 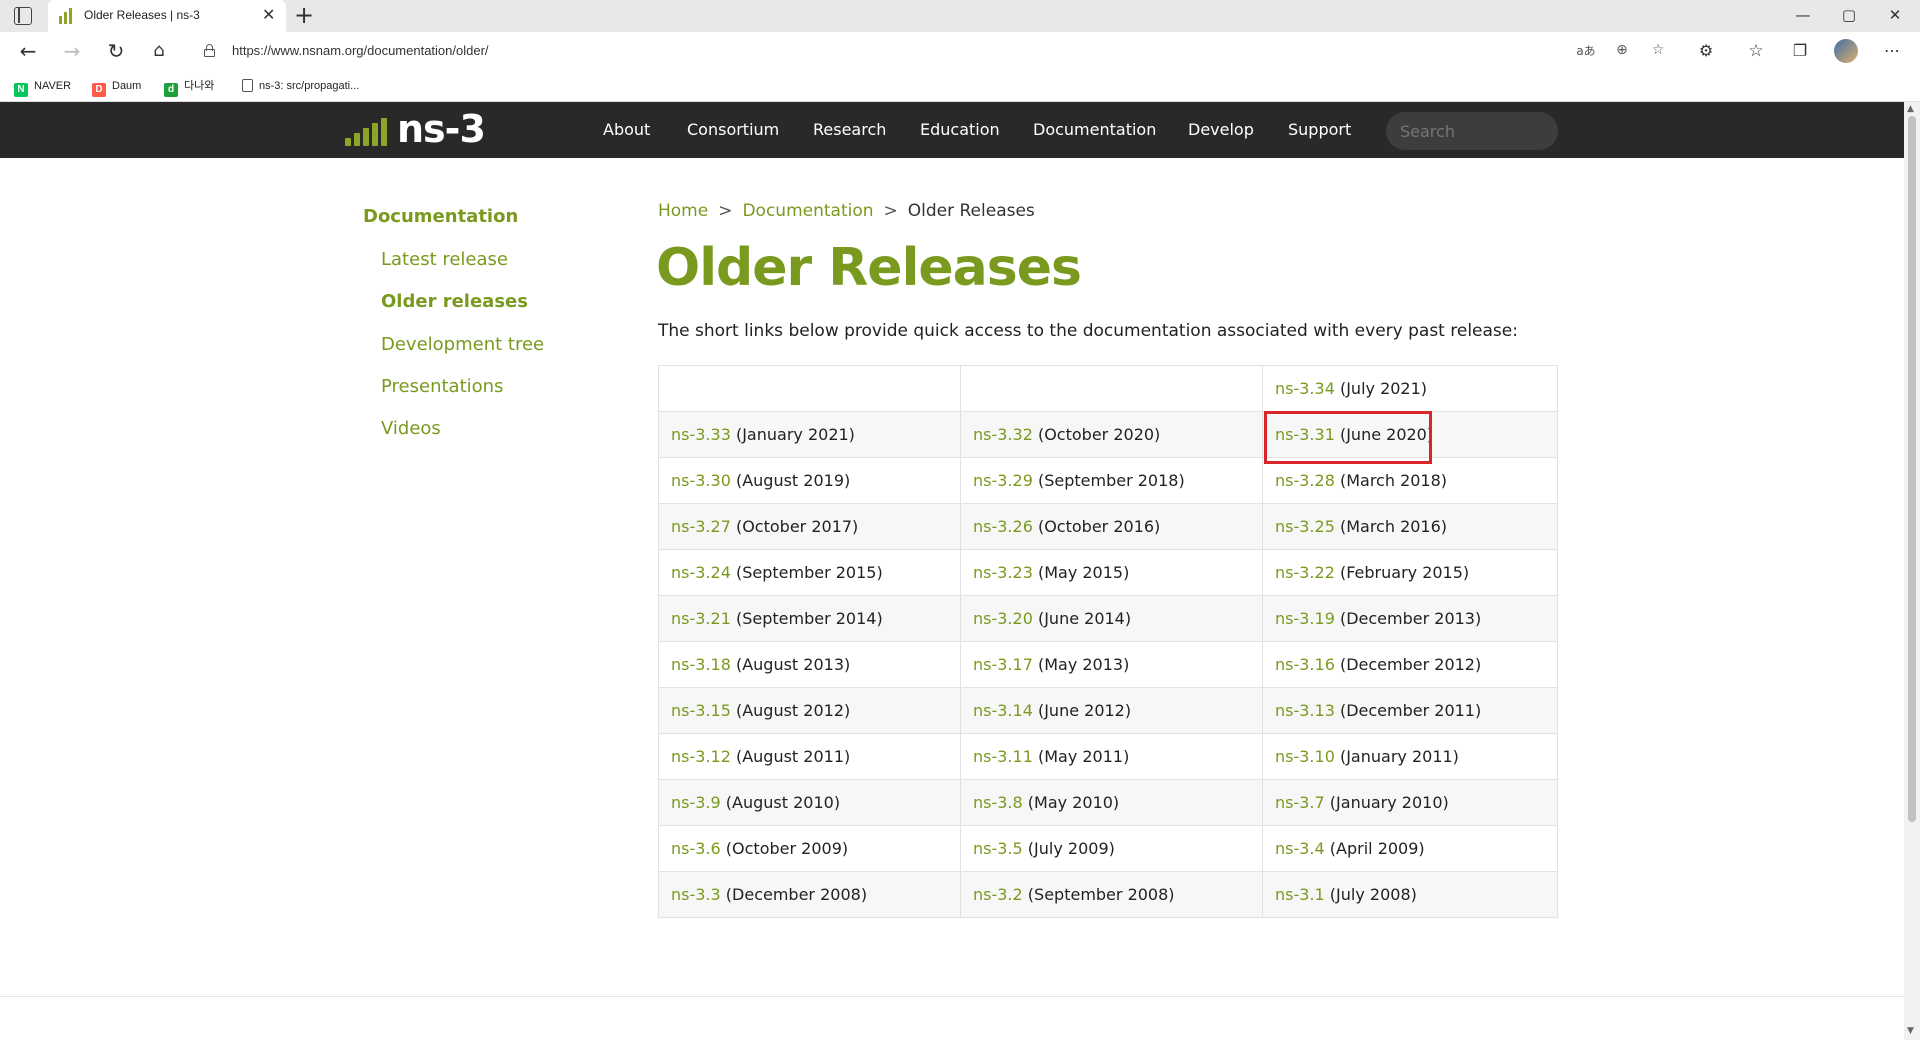 I want to click on nav-education: Education, so click(x=960, y=129).